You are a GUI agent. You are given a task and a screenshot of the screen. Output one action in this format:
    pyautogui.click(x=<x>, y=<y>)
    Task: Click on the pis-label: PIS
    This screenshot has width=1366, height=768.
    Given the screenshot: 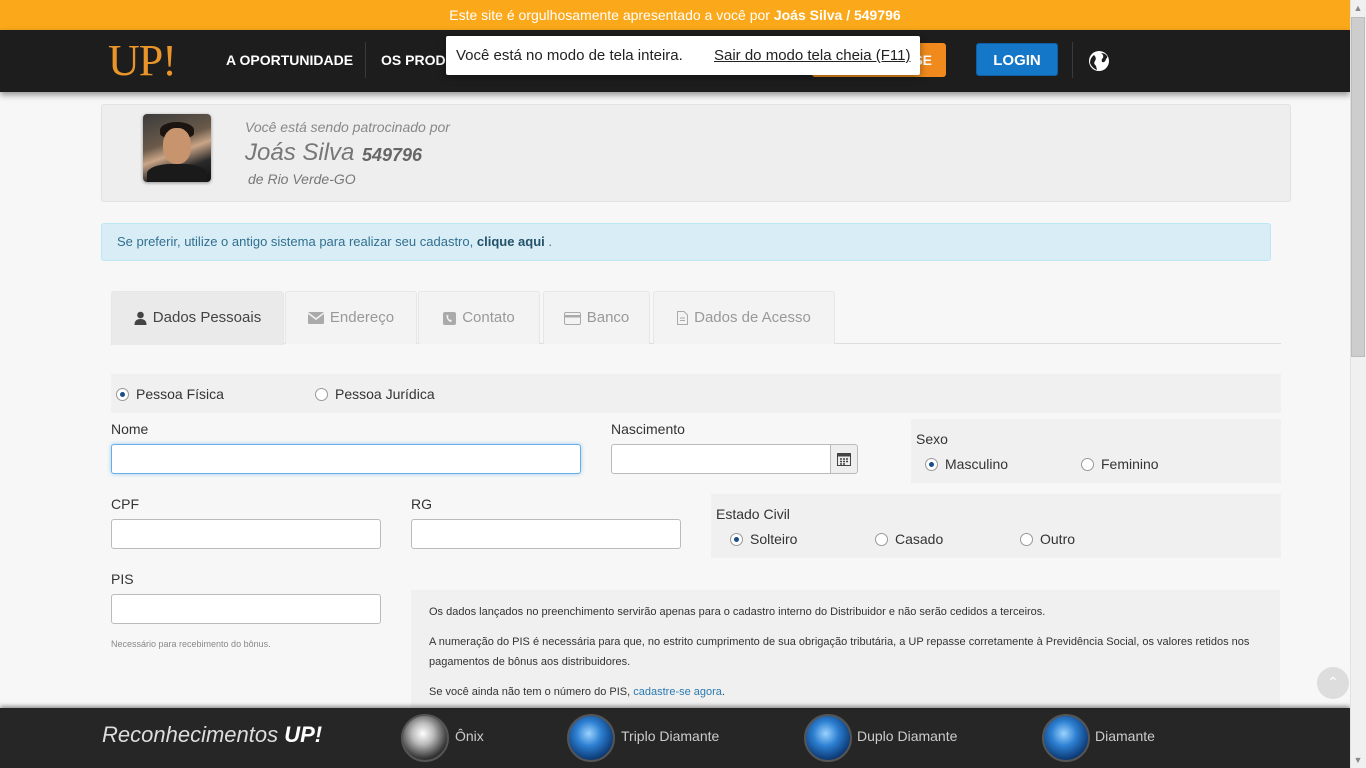 What is the action you would take?
    pyautogui.click(x=122, y=579)
    